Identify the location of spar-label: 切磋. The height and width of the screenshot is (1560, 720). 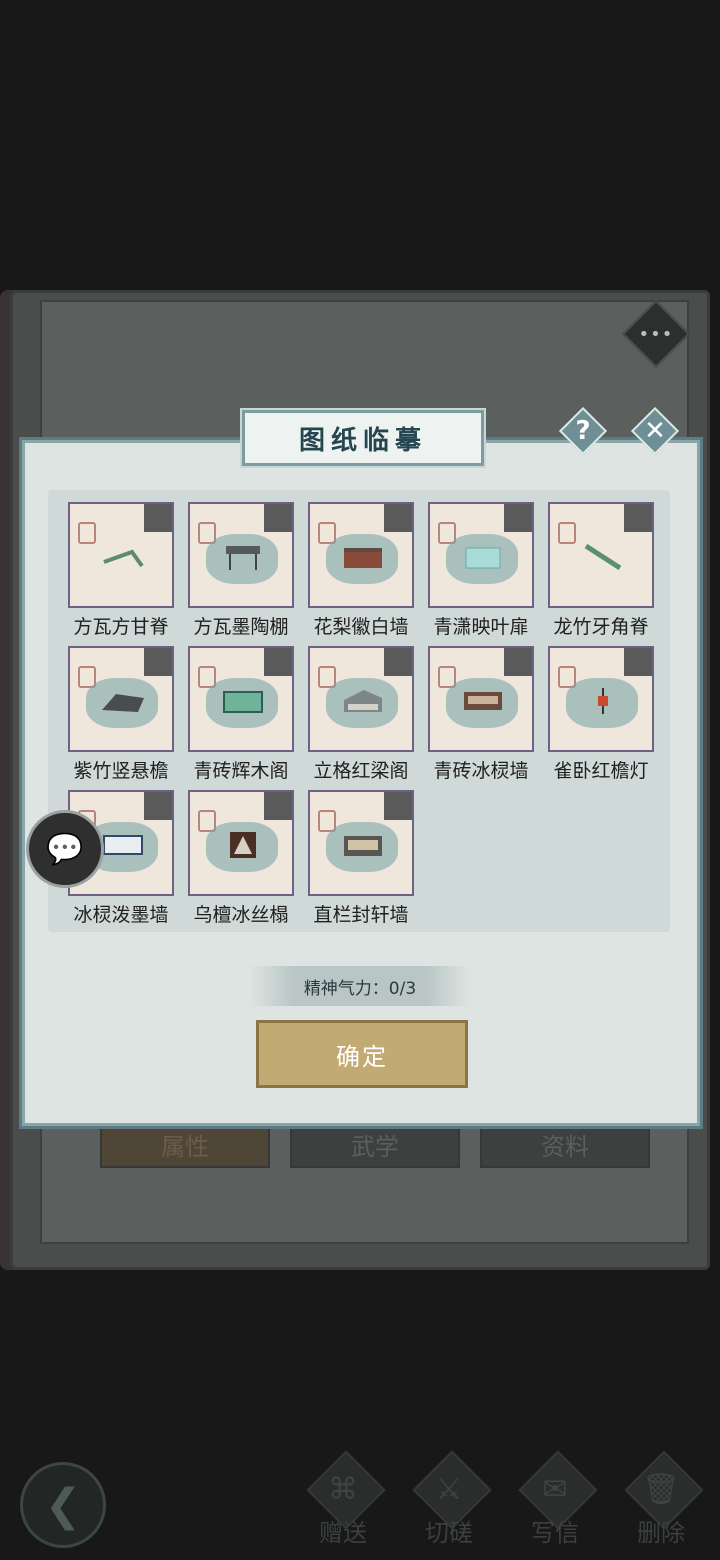
(449, 1533).